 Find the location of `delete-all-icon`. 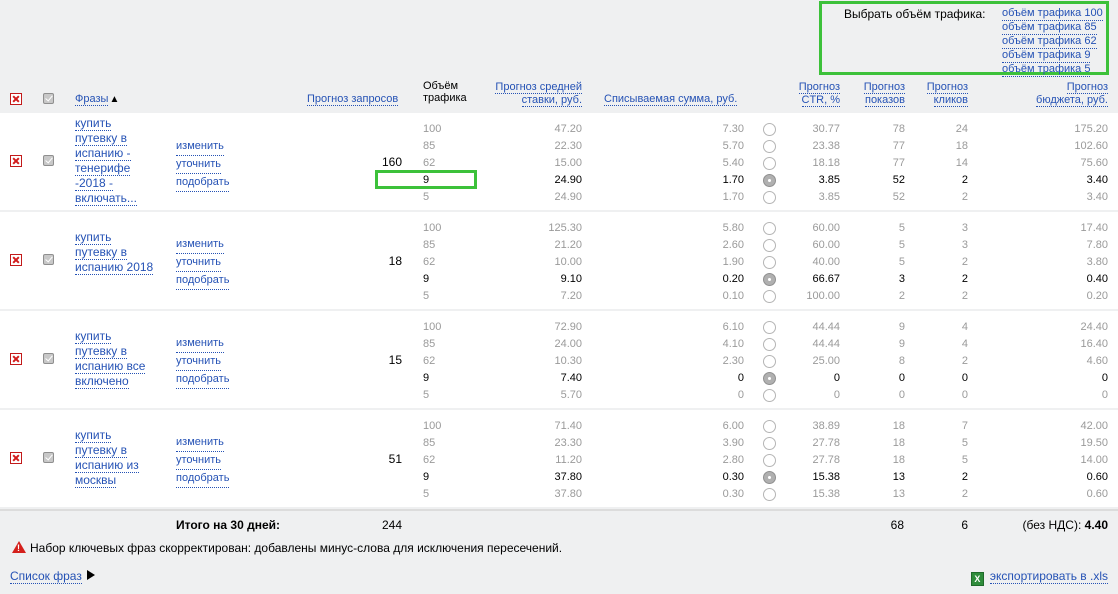

delete-all-icon is located at coordinates (16, 99).